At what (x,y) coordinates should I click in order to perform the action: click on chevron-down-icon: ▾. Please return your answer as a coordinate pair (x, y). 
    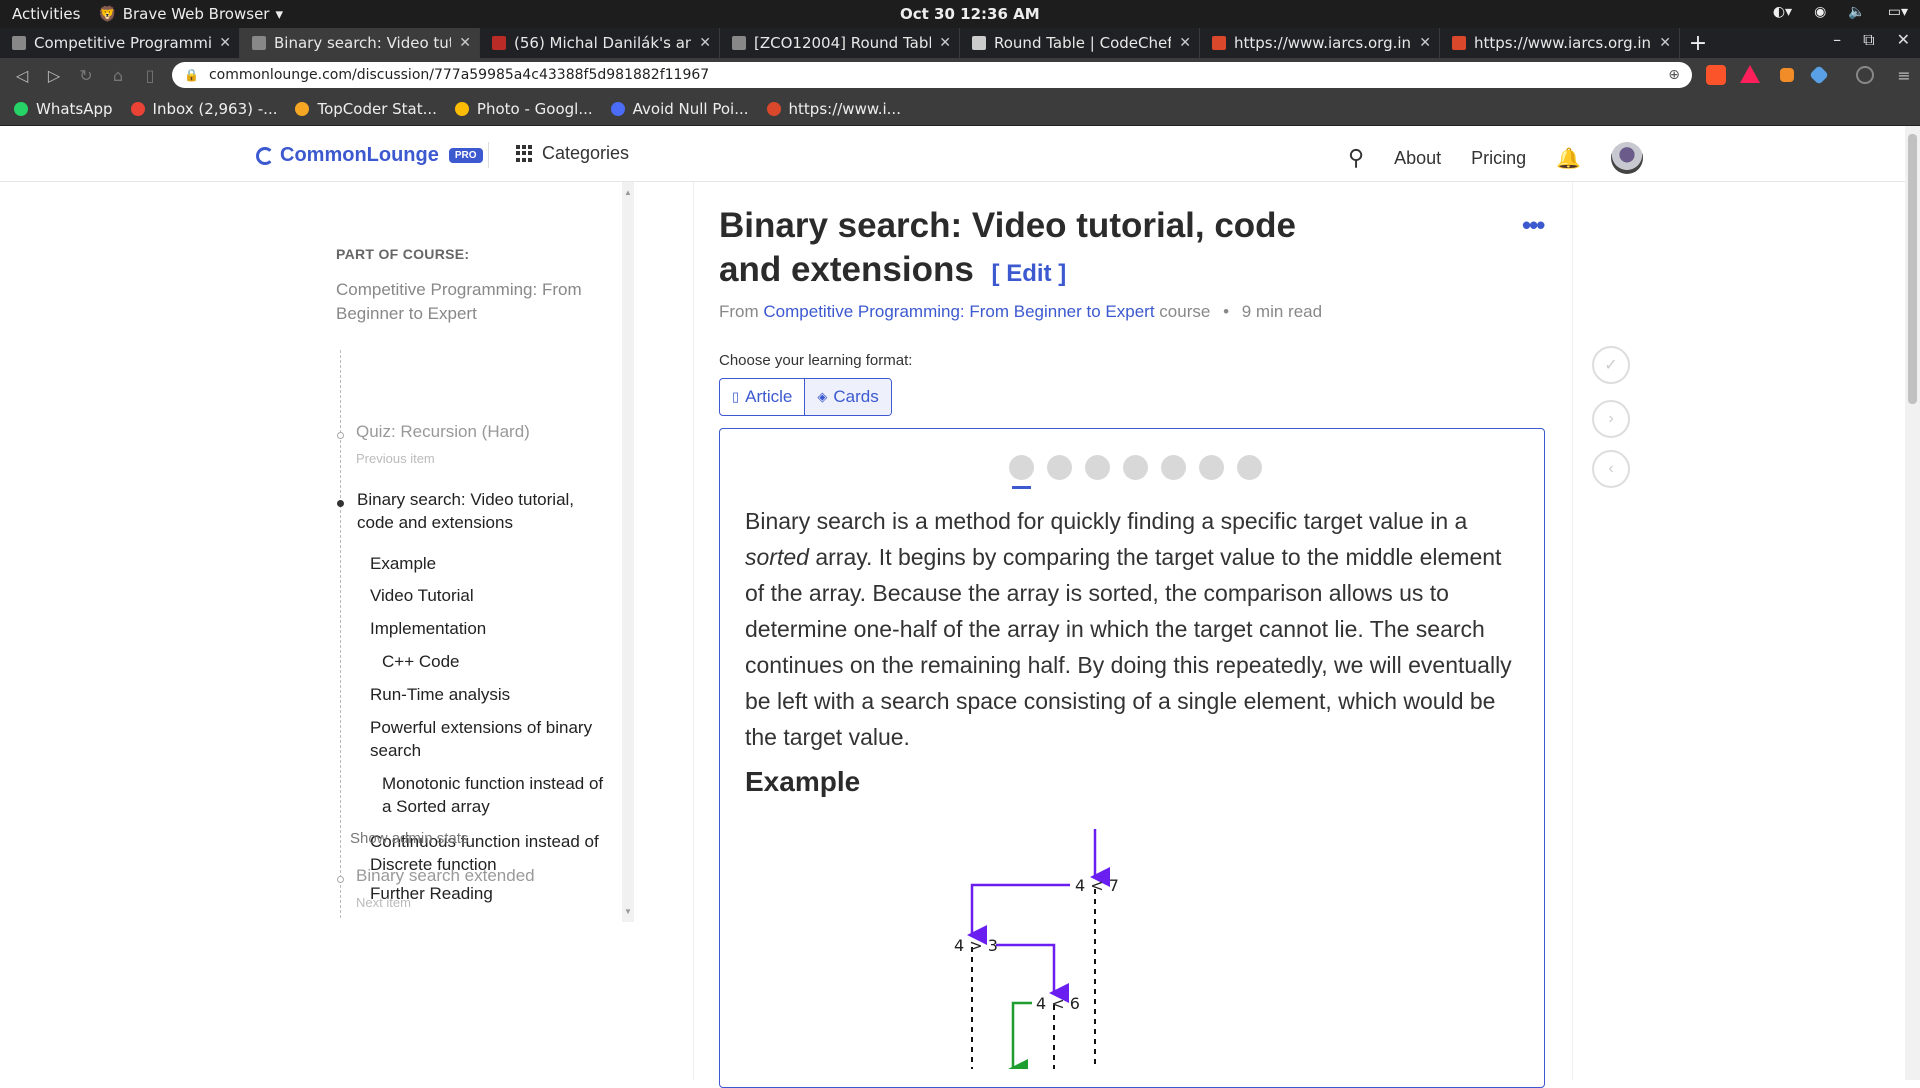
    Looking at the image, I should click on (279, 14).